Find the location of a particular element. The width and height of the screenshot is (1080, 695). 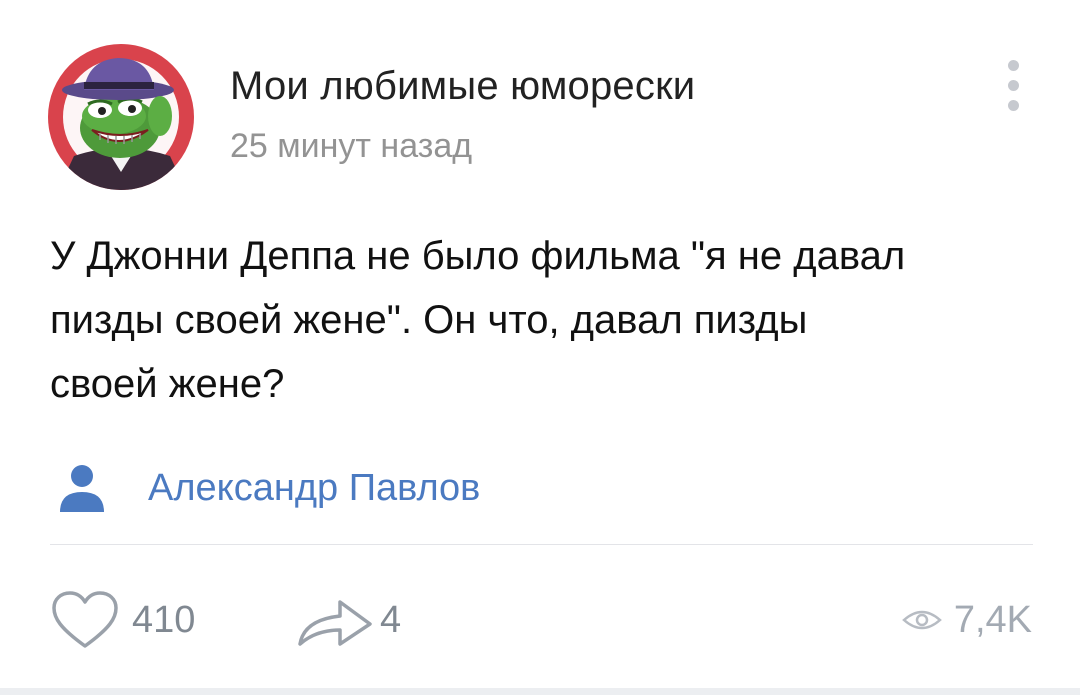

share-arrow-icon is located at coordinates (335, 623).